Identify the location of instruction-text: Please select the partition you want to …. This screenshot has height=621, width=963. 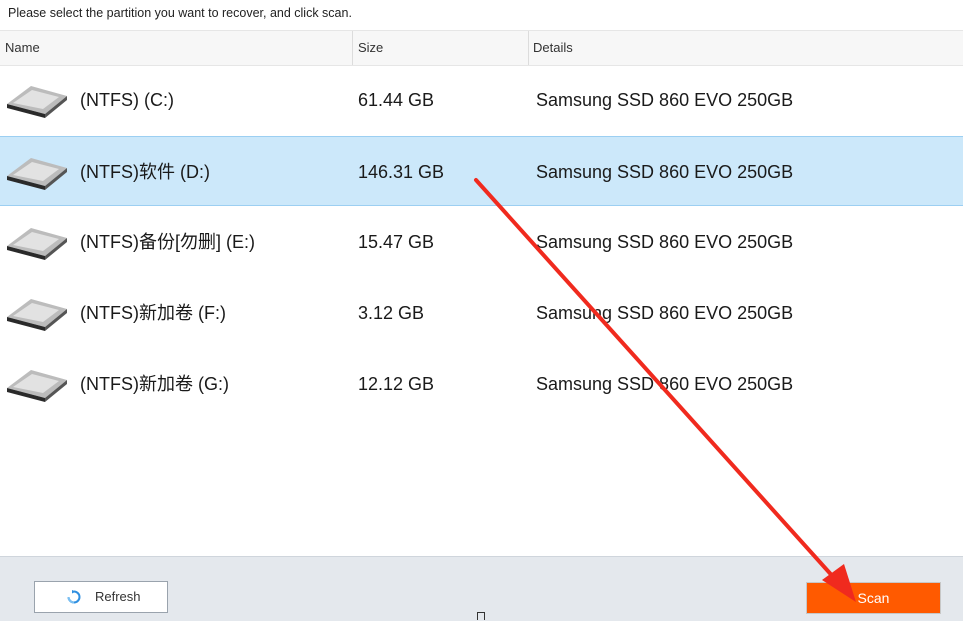
(180, 13).